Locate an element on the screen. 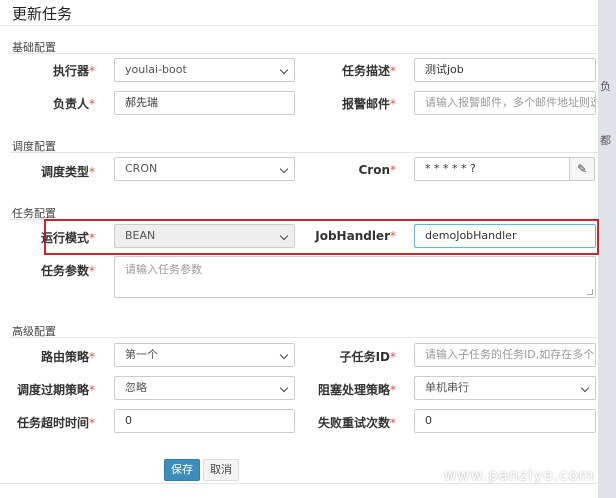 The image size is (616, 498). owner-input: 郝先瑞 is located at coordinates (204, 103).